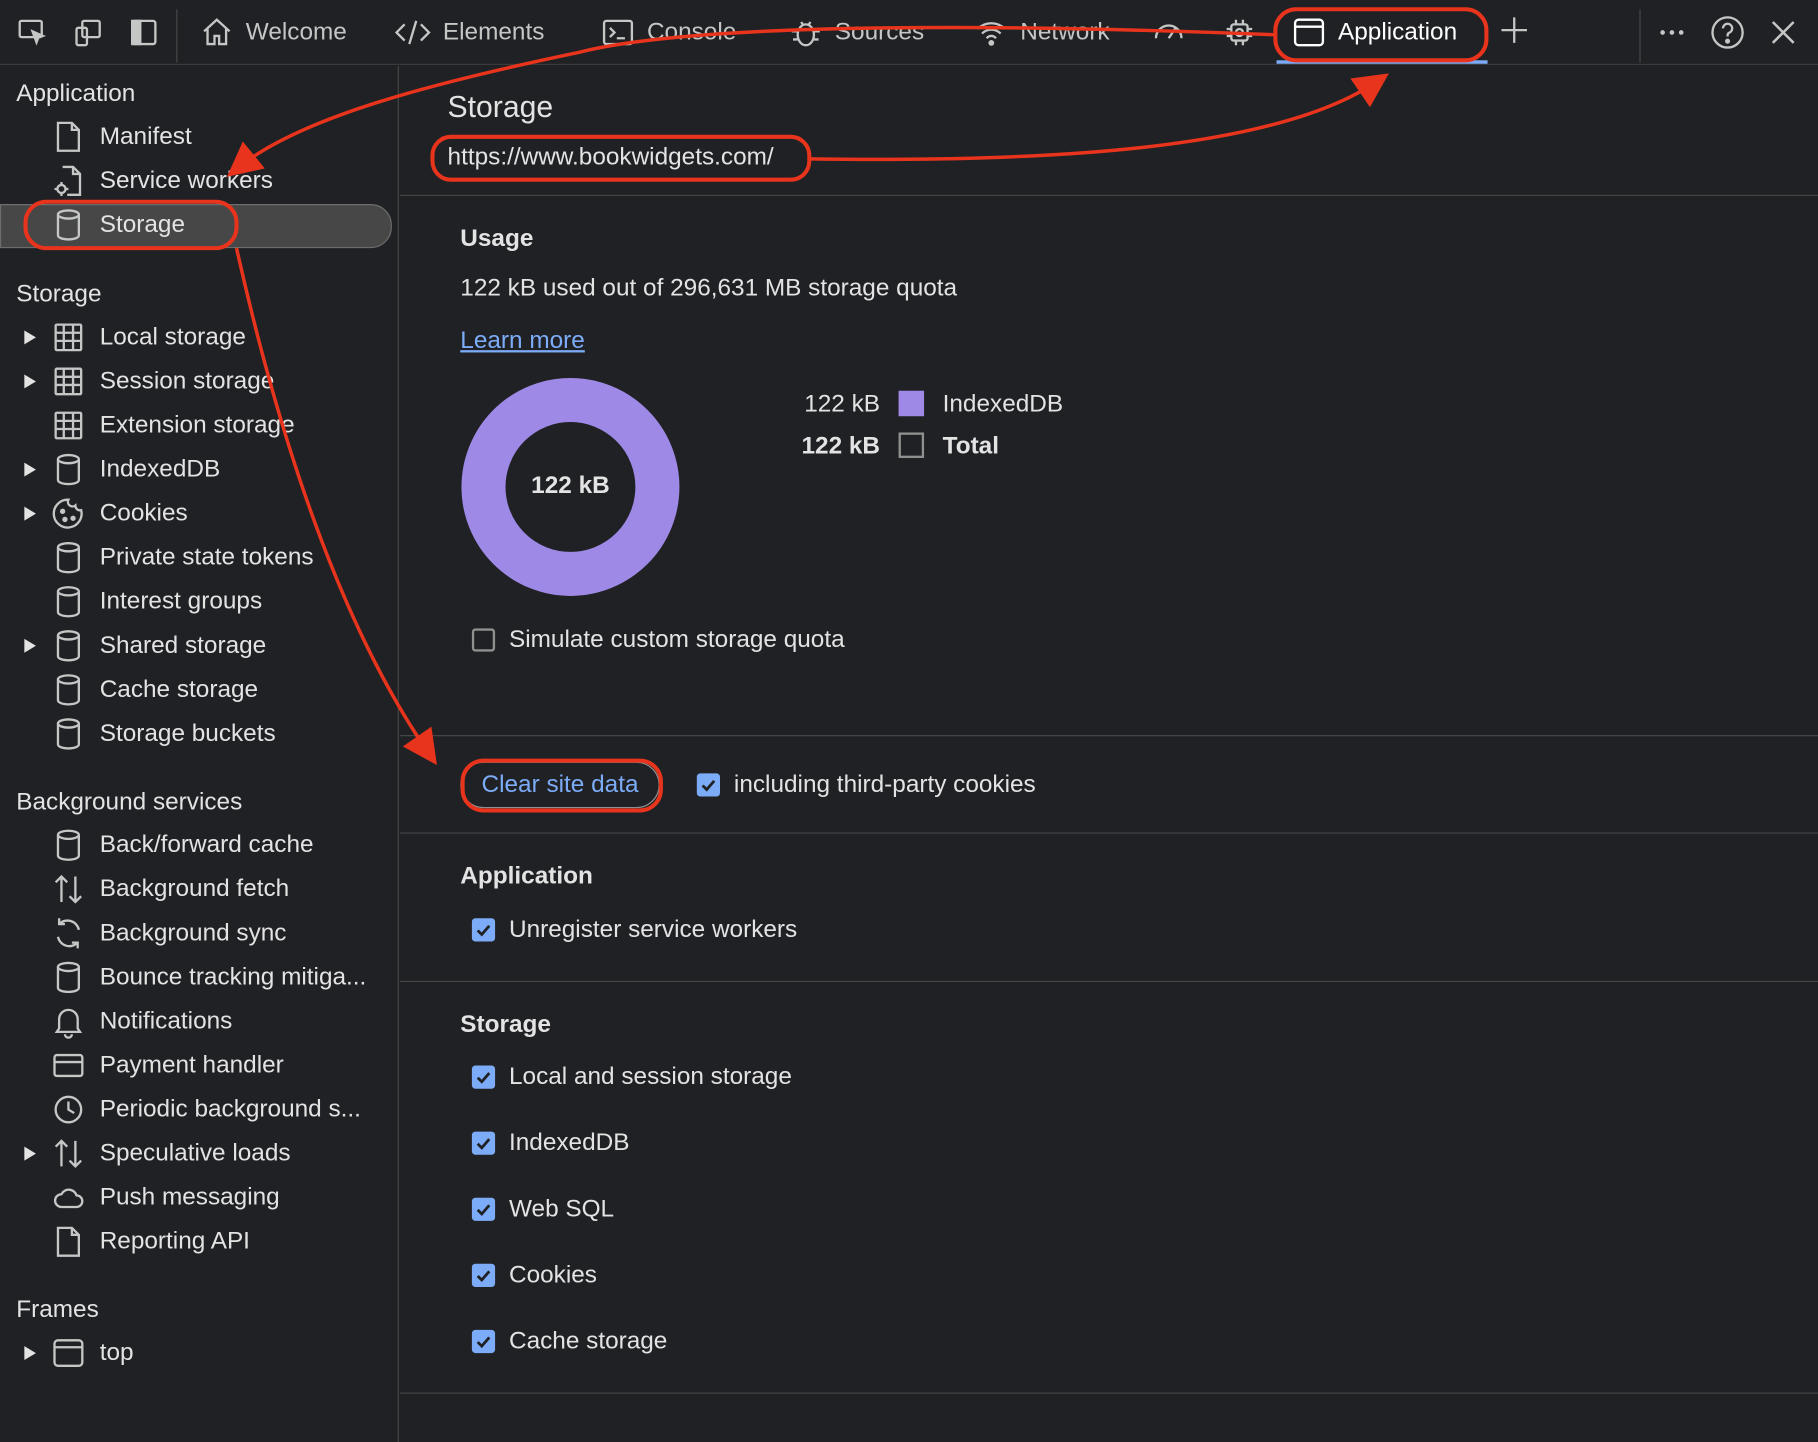  What do you see at coordinates (842, 404) in the screenshot?
I see `legend-value-indexeddb: 122 kB` at bounding box center [842, 404].